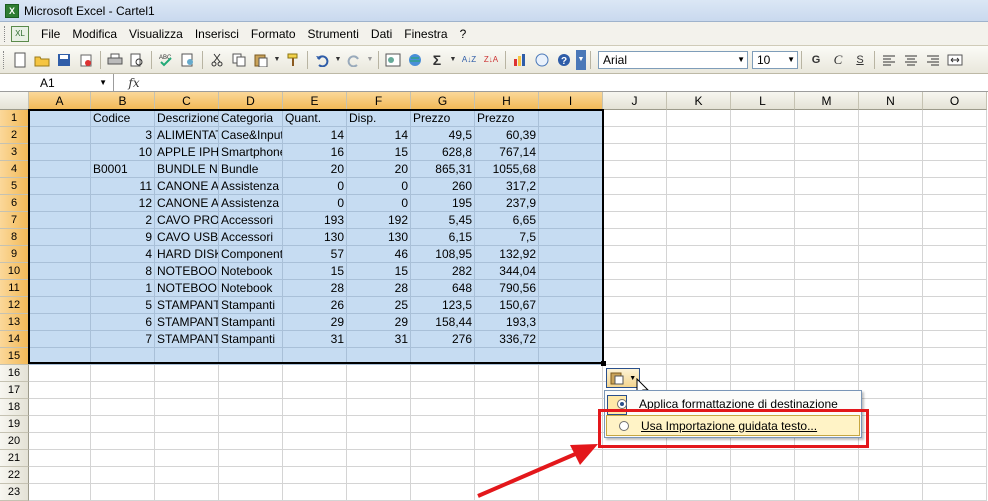 This screenshot has width=988, height=501. Describe the element at coordinates (137, 60) in the screenshot. I see `print-preview-icon` at that location.